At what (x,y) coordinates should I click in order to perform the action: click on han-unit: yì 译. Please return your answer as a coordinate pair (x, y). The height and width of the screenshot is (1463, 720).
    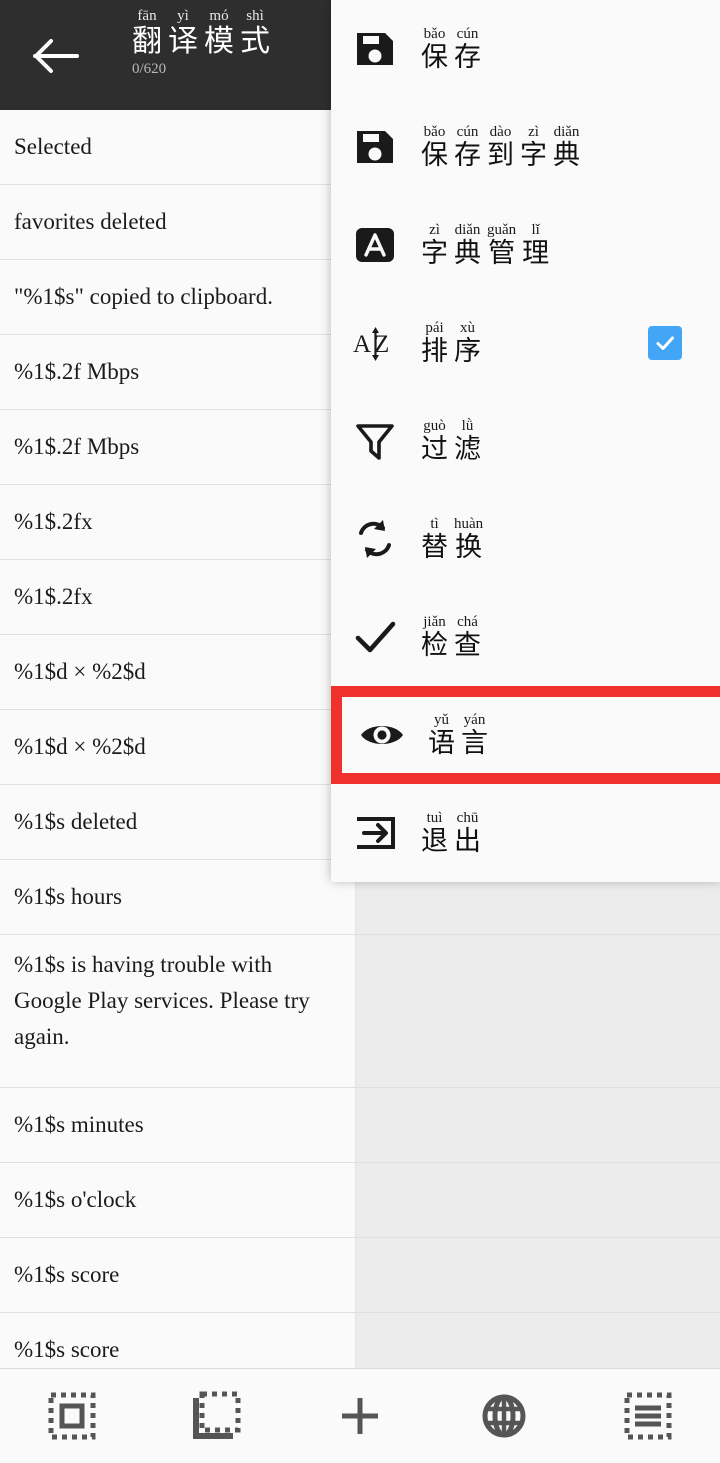
    Looking at the image, I should click on (183, 33).